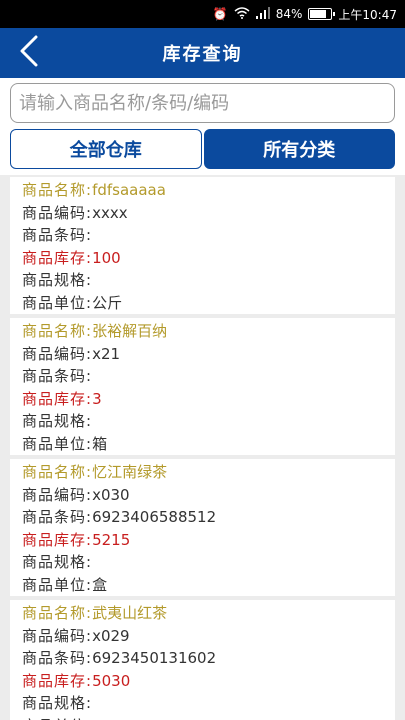 This screenshot has width=405, height=720. What do you see at coordinates (130, 472) in the screenshot?
I see `product-name-value: 忆江南绿茶` at bounding box center [130, 472].